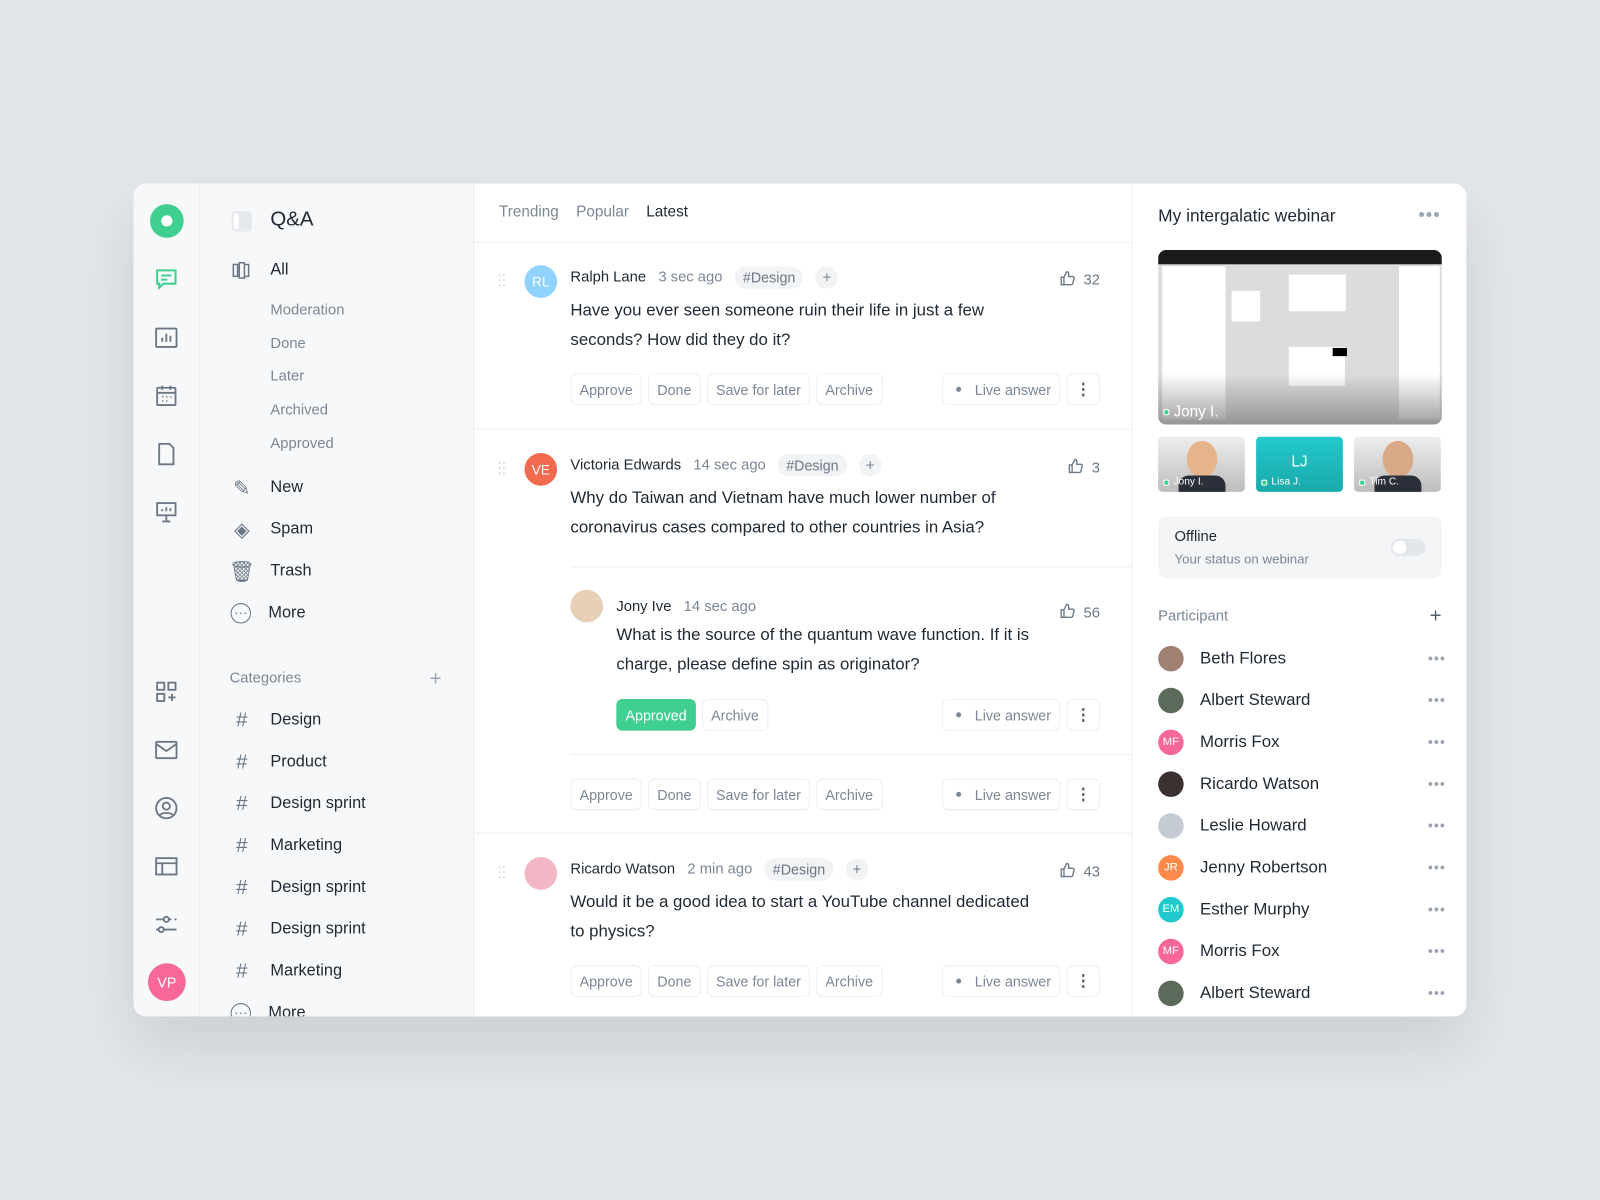 The width and height of the screenshot is (1600, 1200). I want to click on participant-row: Ricardo Watson •••, so click(1302, 783).